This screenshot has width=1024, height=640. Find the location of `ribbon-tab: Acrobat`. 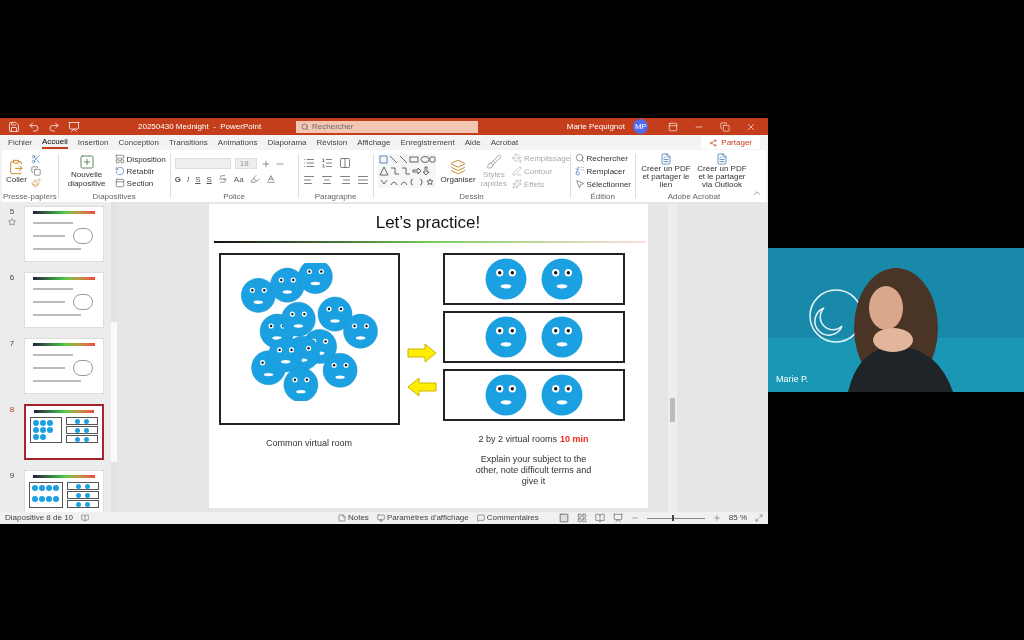

ribbon-tab: Acrobat is located at coordinates (504, 142).